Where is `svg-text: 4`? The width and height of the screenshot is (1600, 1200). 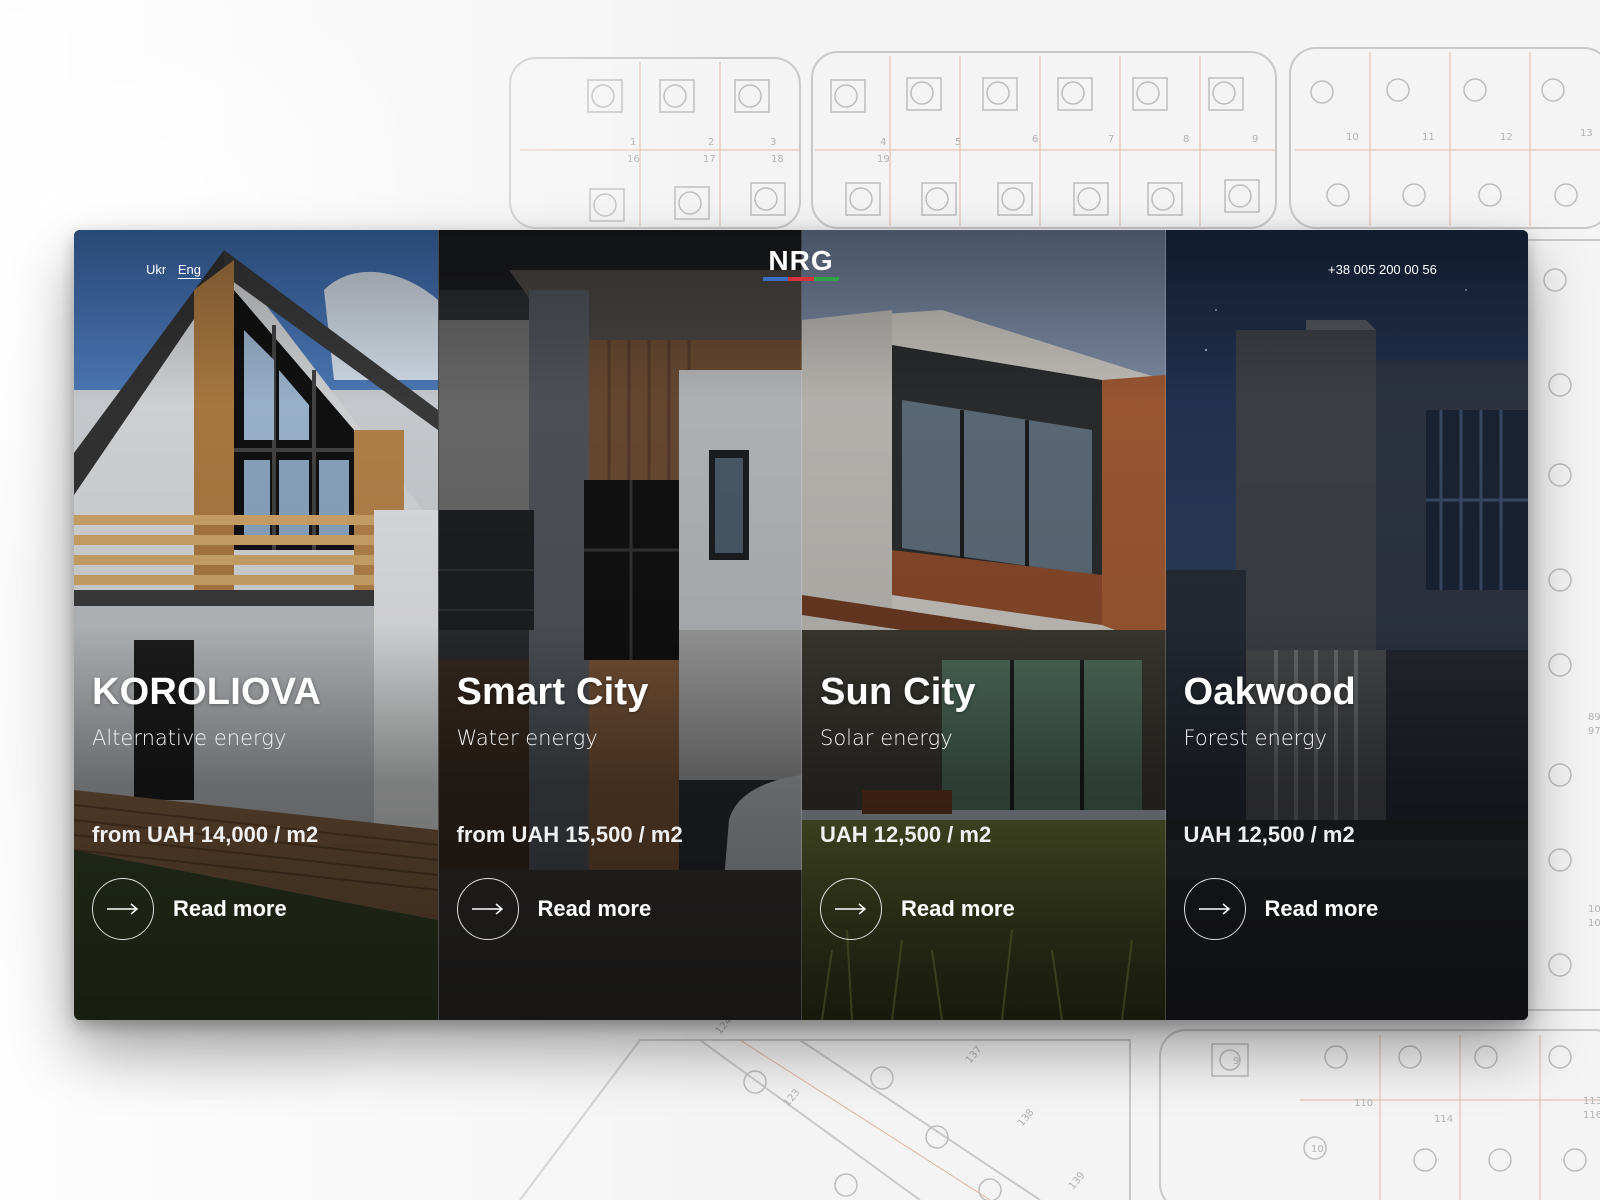 svg-text: 4 is located at coordinates (883, 142).